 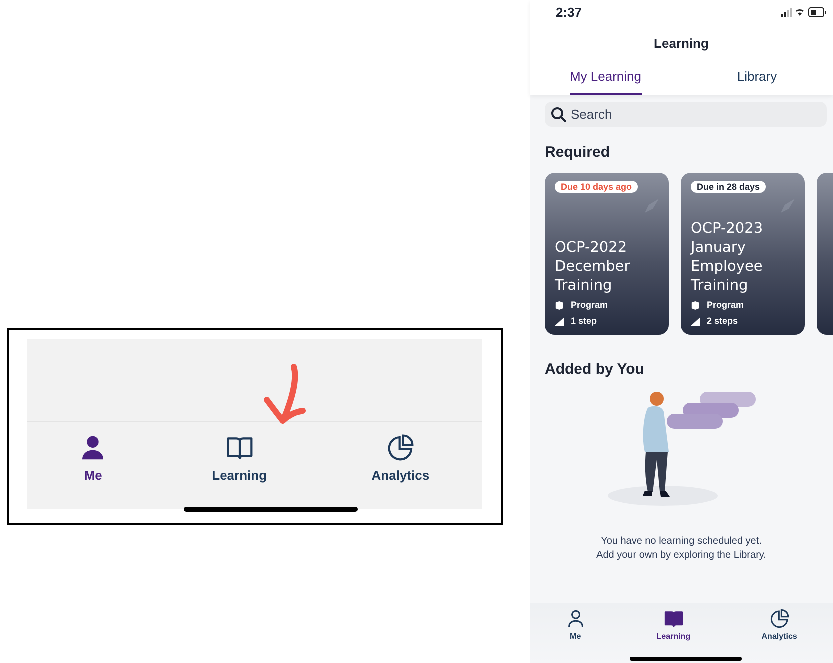 I want to click on section-heading: Required, so click(x=578, y=152).